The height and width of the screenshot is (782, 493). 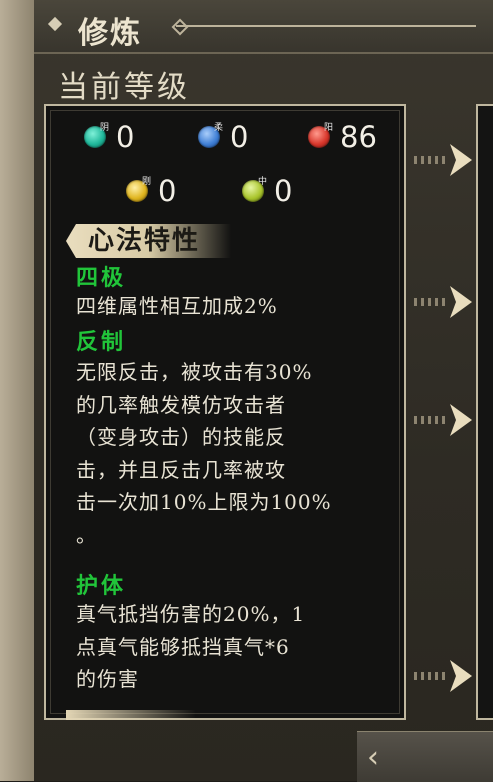 I want to click on traits-header: 心法特性, so click(x=144, y=241).